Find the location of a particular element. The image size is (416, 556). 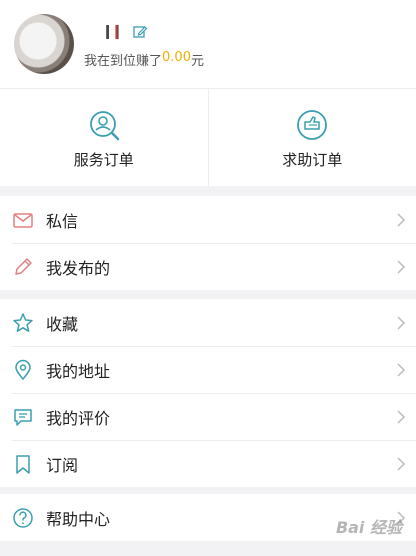

star-icon is located at coordinates (23, 322).